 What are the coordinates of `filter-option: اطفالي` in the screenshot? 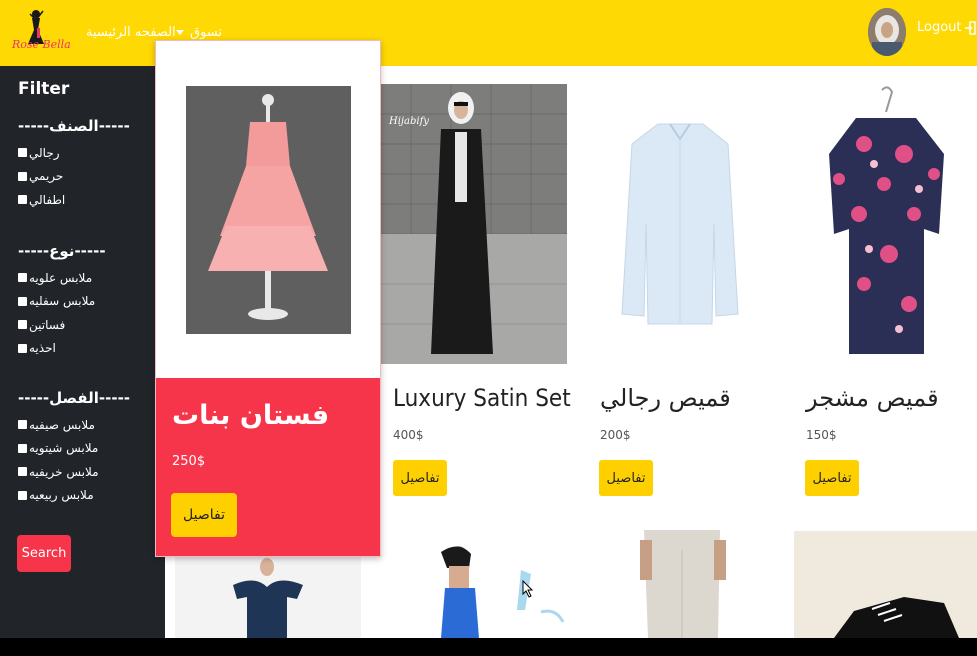 It's located at (74, 200).